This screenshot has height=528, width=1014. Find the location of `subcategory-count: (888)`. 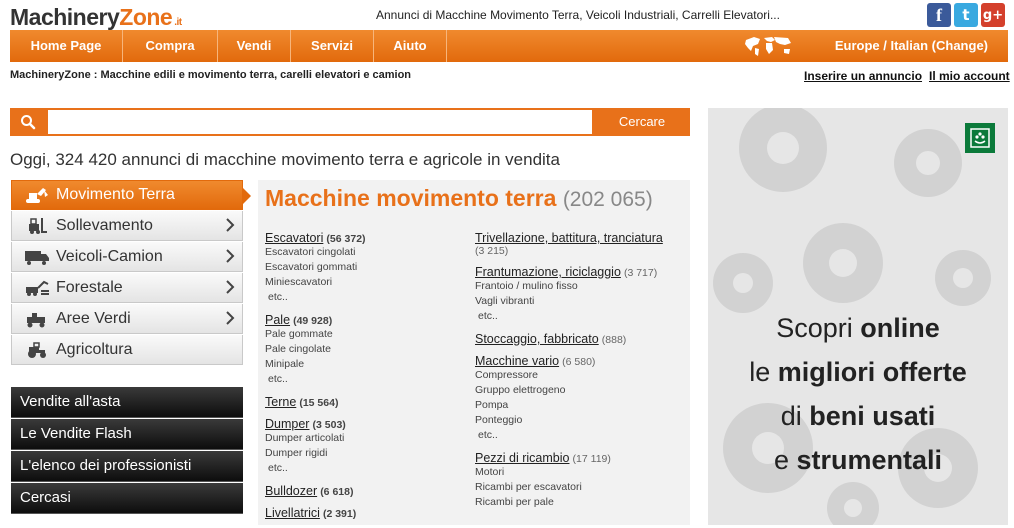

subcategory-count: (888) is located at coordinates (614, 340).